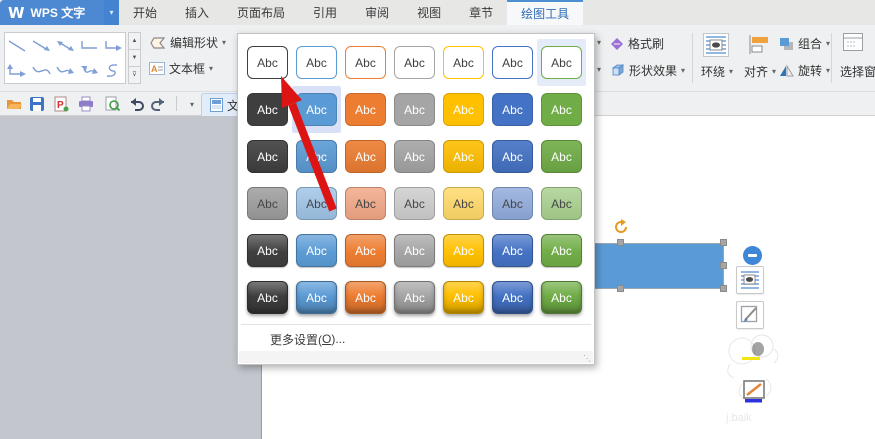 This screenshot has height=439, width=875. Describe the element at coordinates (414, 250) in the screenshot. I see `style-swatch-moderate-4: Abc` at that location.